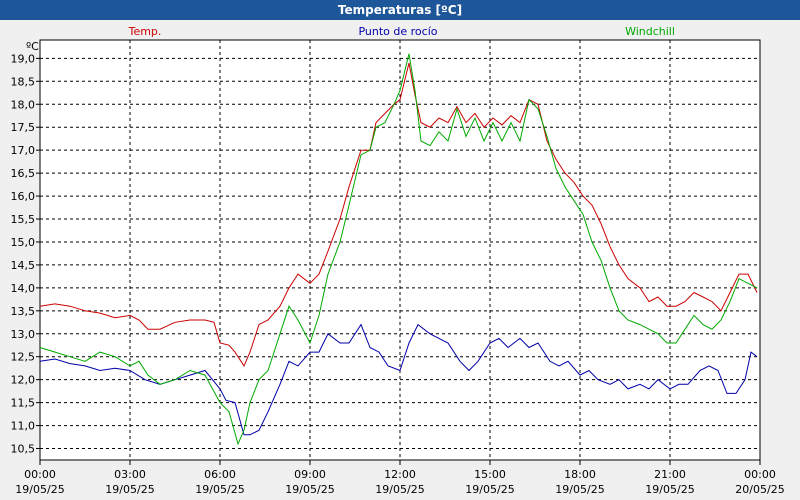 The height and width of the screenshot is (500, 800). Describe the element at coordinates (23, 81) in the screenshot. I see `y-tick-label: 18,5` at that location.